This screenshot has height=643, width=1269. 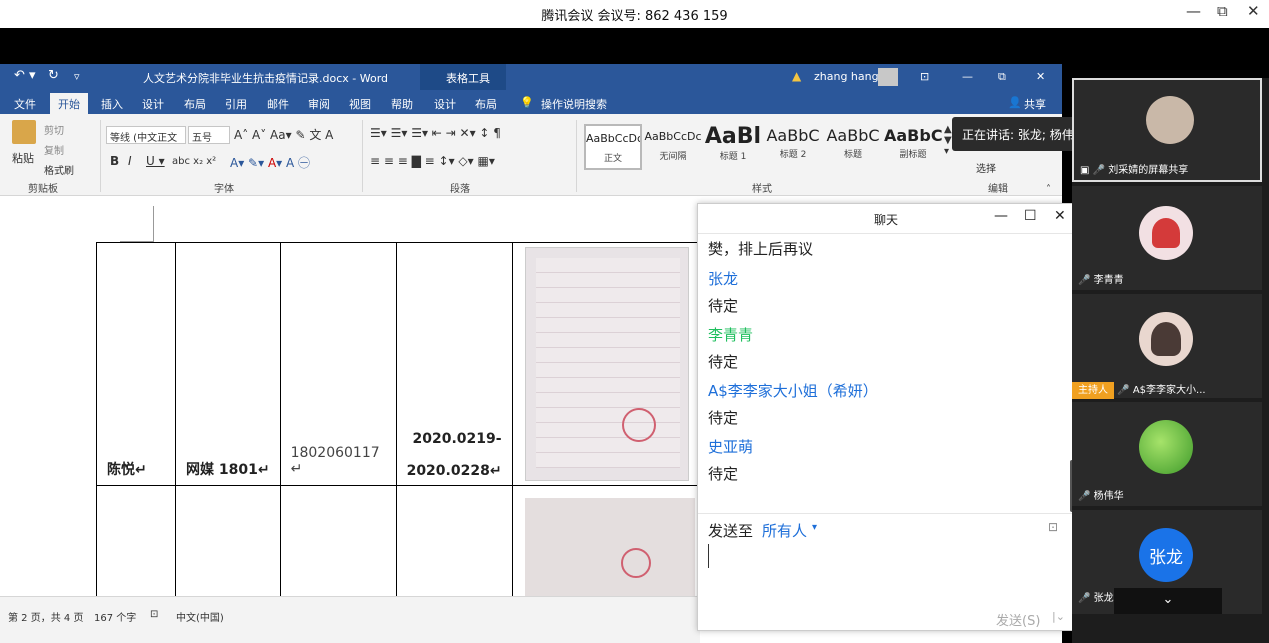 What do you see at coordinates (54, 129) in the screenshot?
I see `cut-button: 剪切` at bounding box center [54, 129].